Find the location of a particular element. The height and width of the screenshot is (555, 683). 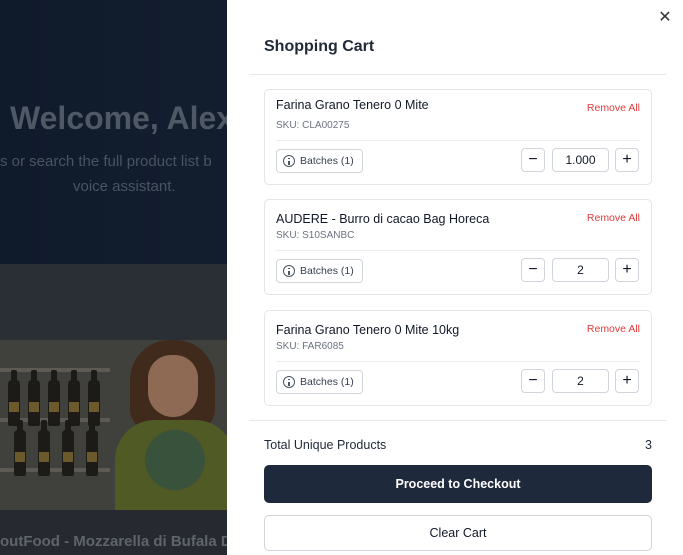

item-sku: SKU: CLA00275 is located at coordinates (313, 125).